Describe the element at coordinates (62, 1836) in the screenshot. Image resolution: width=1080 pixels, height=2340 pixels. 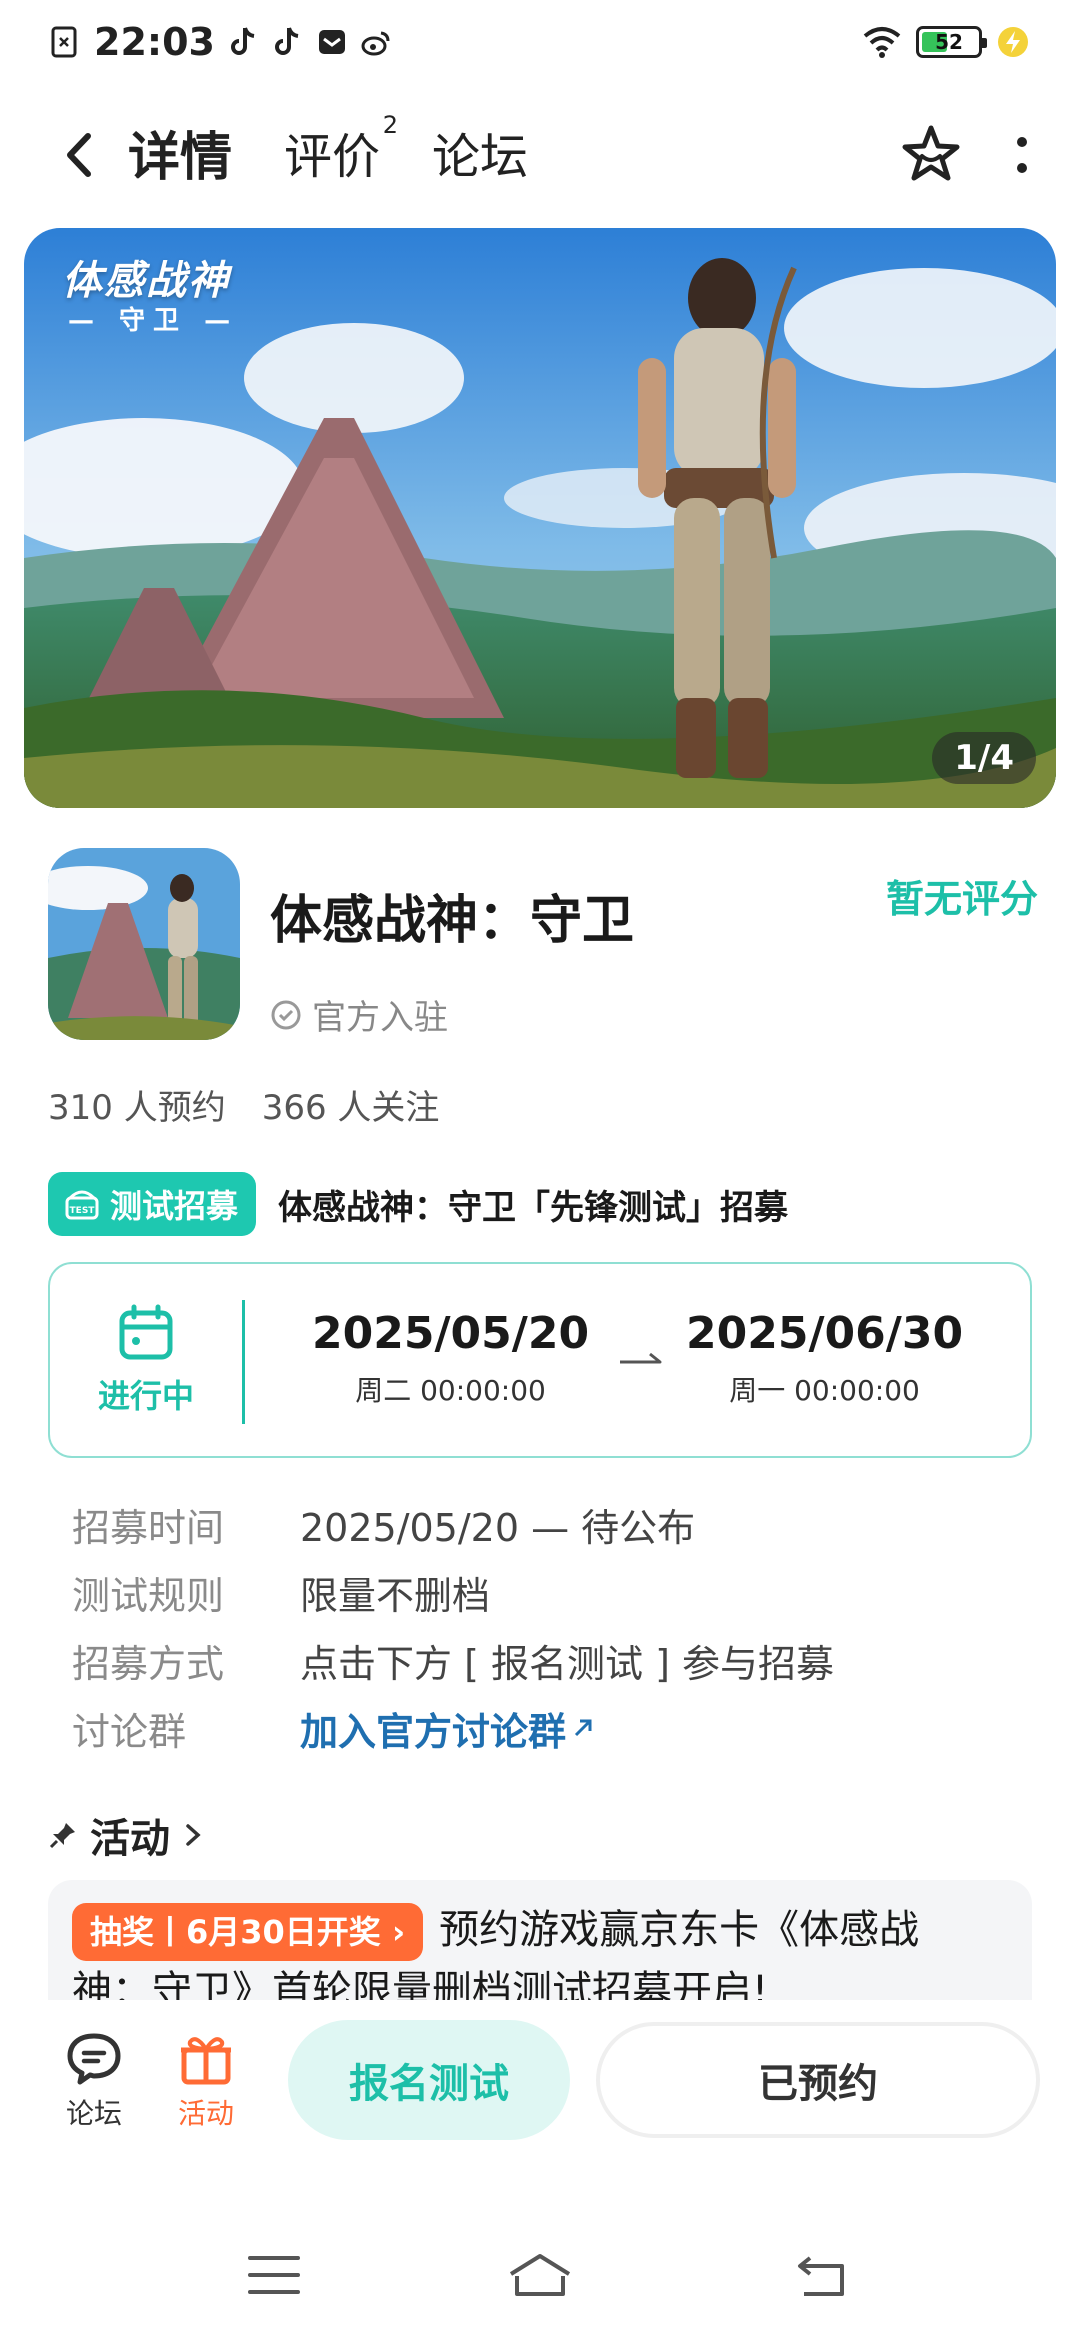
I see `pin-icon` at that location.